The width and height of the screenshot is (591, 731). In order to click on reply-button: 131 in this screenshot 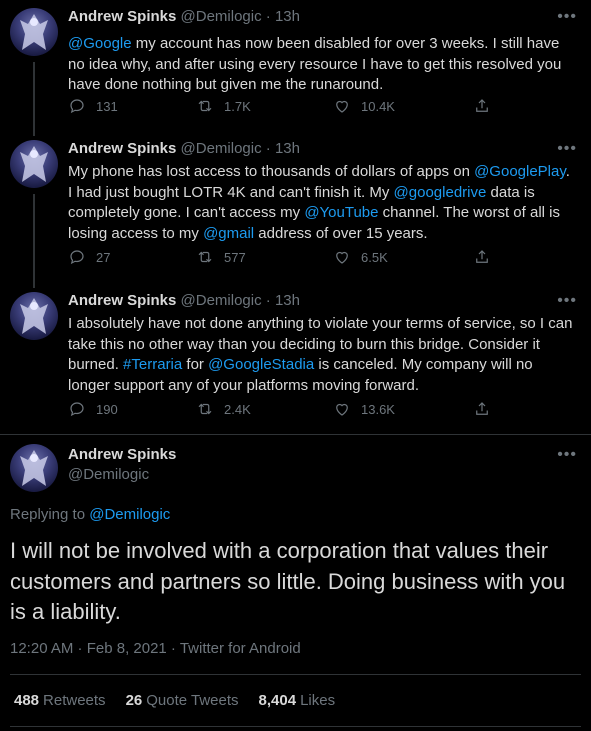, I will do `click(93, 106)`.